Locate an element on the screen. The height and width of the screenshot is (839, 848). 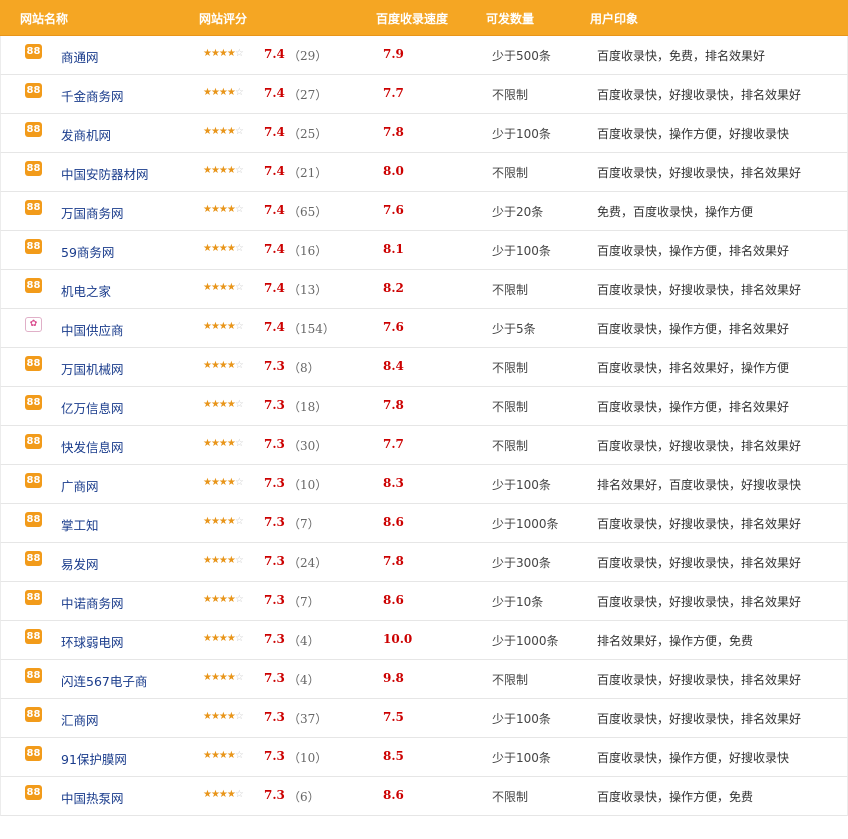
rating-count: （13） is located at coordinates (308, 290).